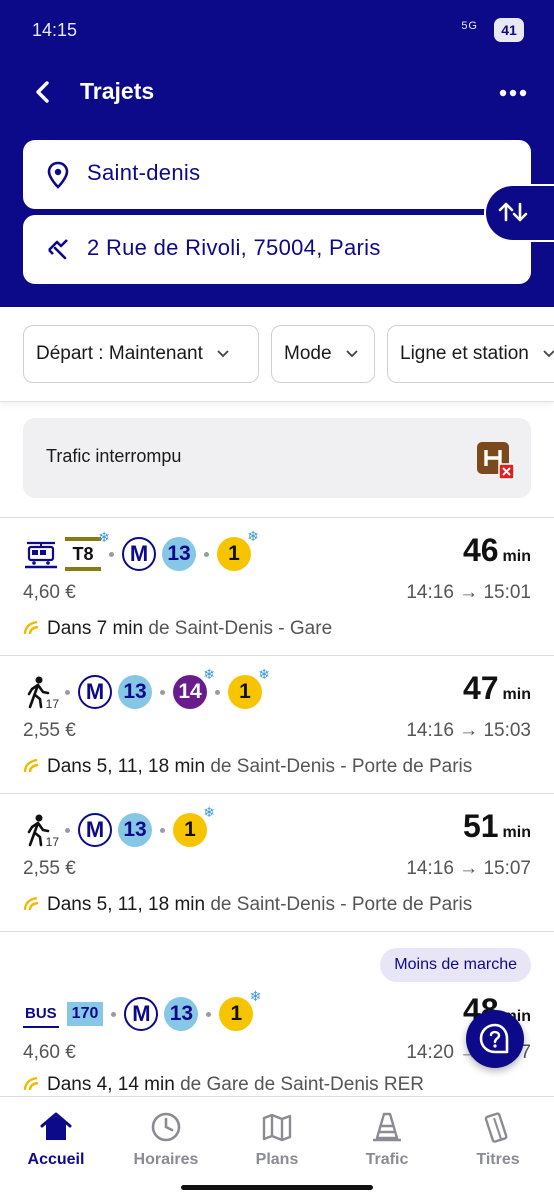 The height and width of the screenshot is (1200, 554). What do you see at coordinates (166, 1159) in the screenshot?
I see `nav-label: Horaires` at bounding box center [166, 1159].